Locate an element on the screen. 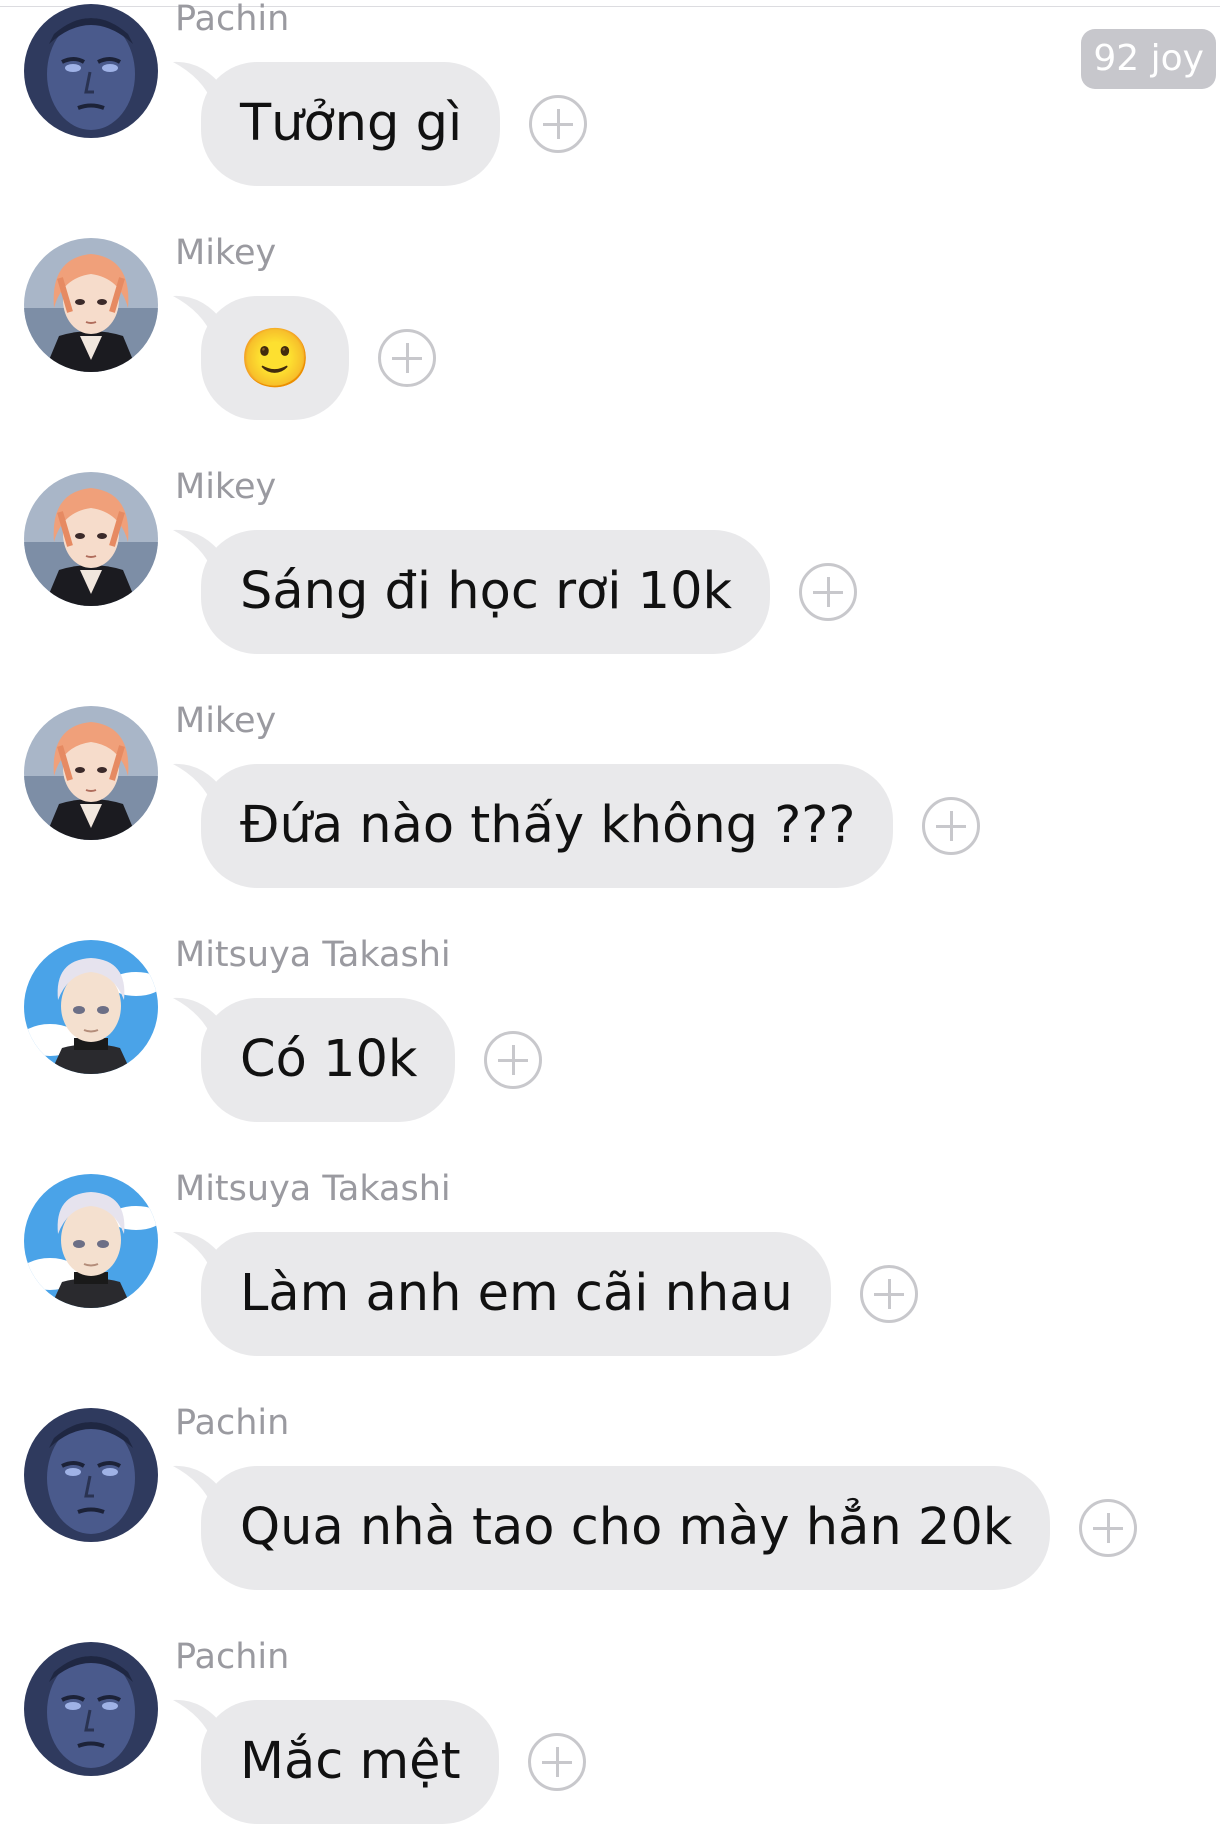  message-row: Mikey Sáng đi học rơi 10k is located at coordinates (610, 564).